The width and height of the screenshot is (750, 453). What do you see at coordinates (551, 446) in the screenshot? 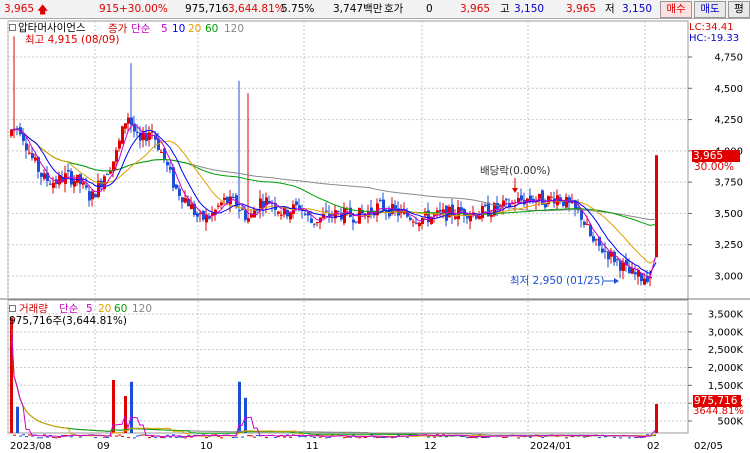
I see `x-tick-label: 2024/01` at bounding box center [551, 446].